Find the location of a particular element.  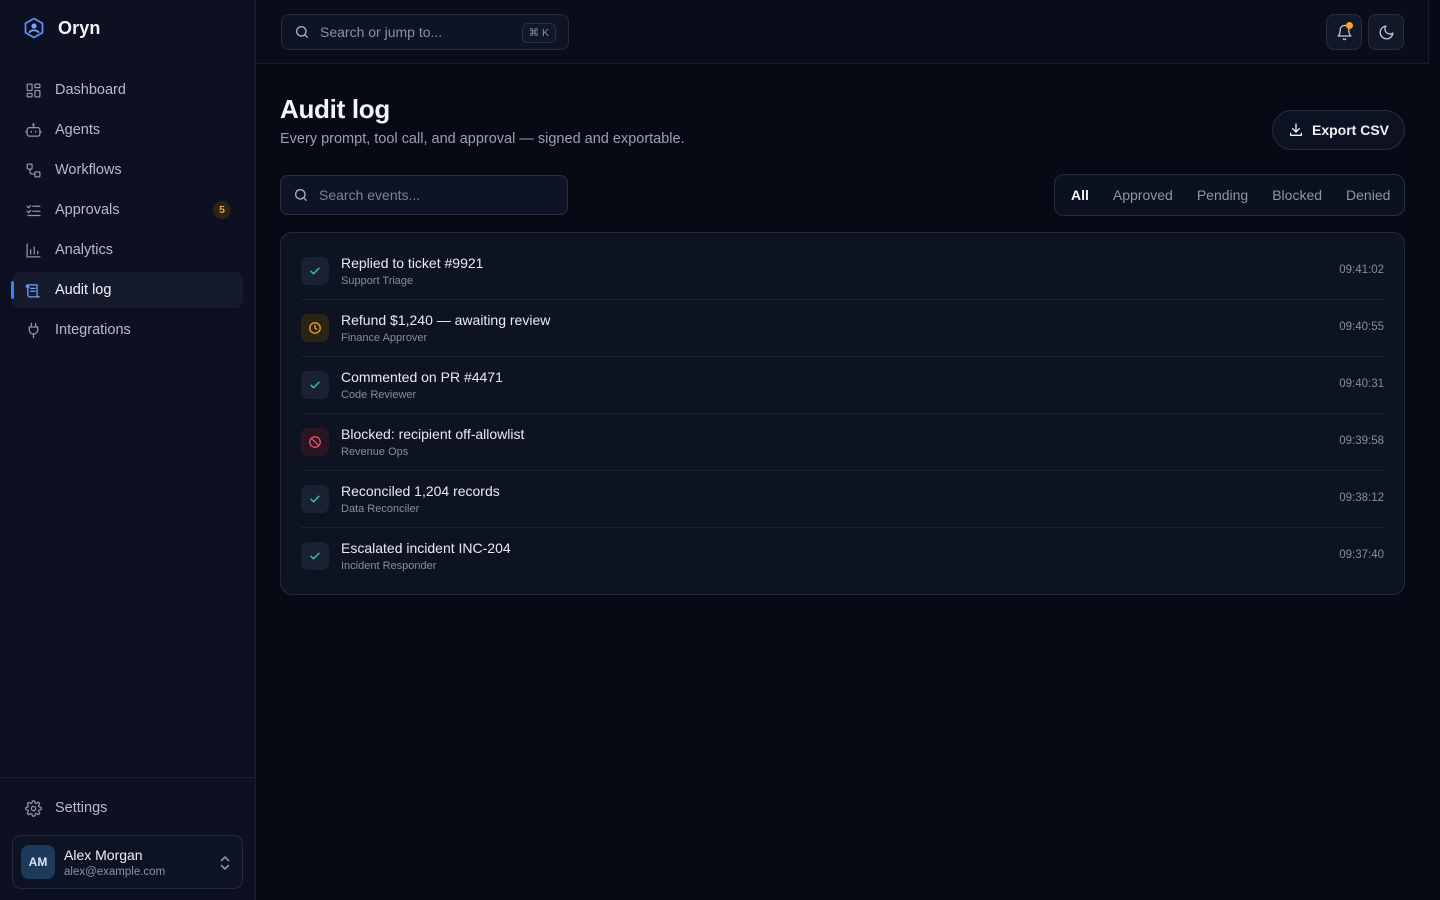

sidebar-item-label: Settings is located at coordinates (81, 808).